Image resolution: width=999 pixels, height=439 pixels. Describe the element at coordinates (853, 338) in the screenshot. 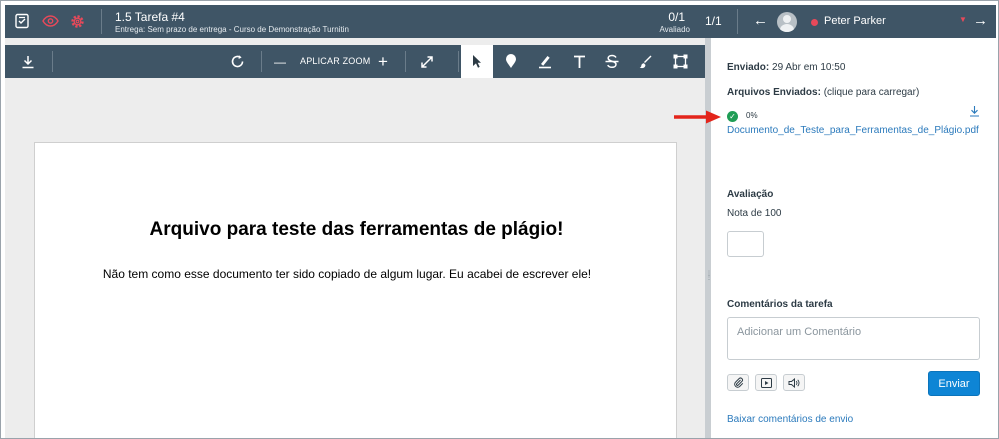

I see `comment-textarea` at that location.